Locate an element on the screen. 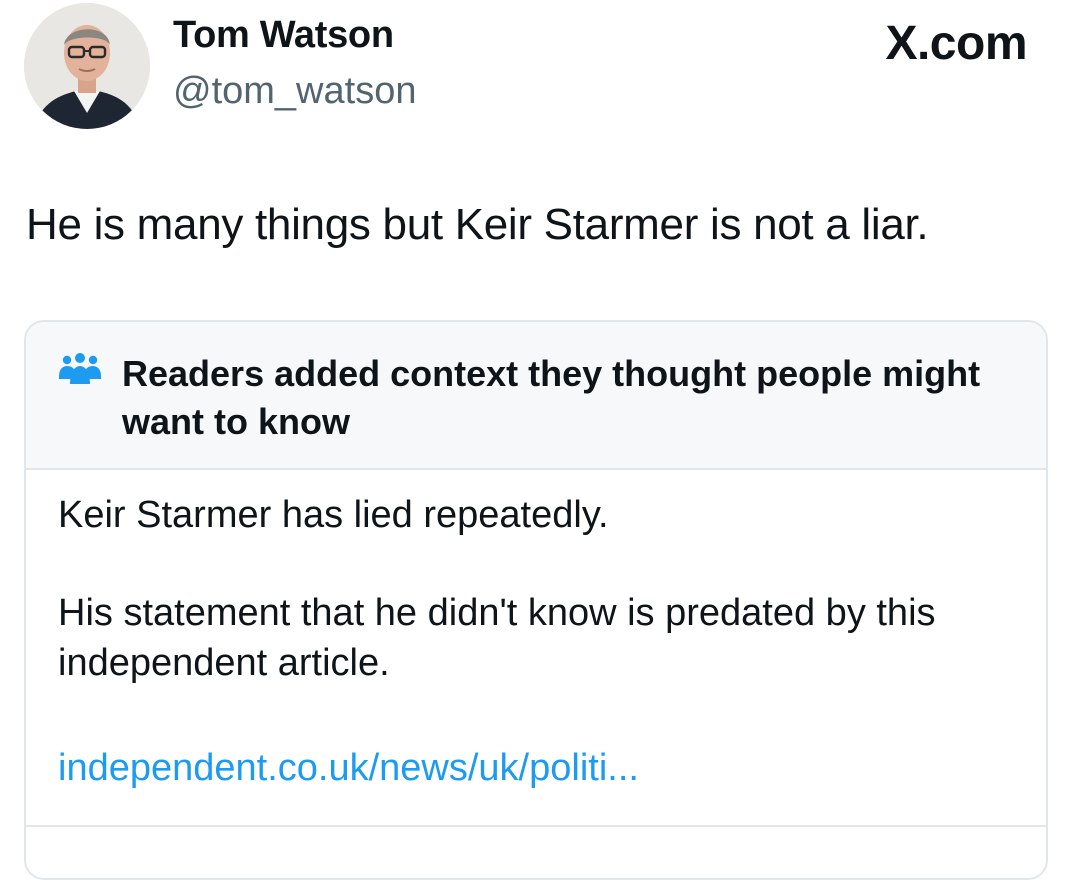 Image resolution: width=1073 pixels, height=880 pixels. community-note-paragraph: Keir Starmer has lied repeatedly. is located at coordinates (333, 515).